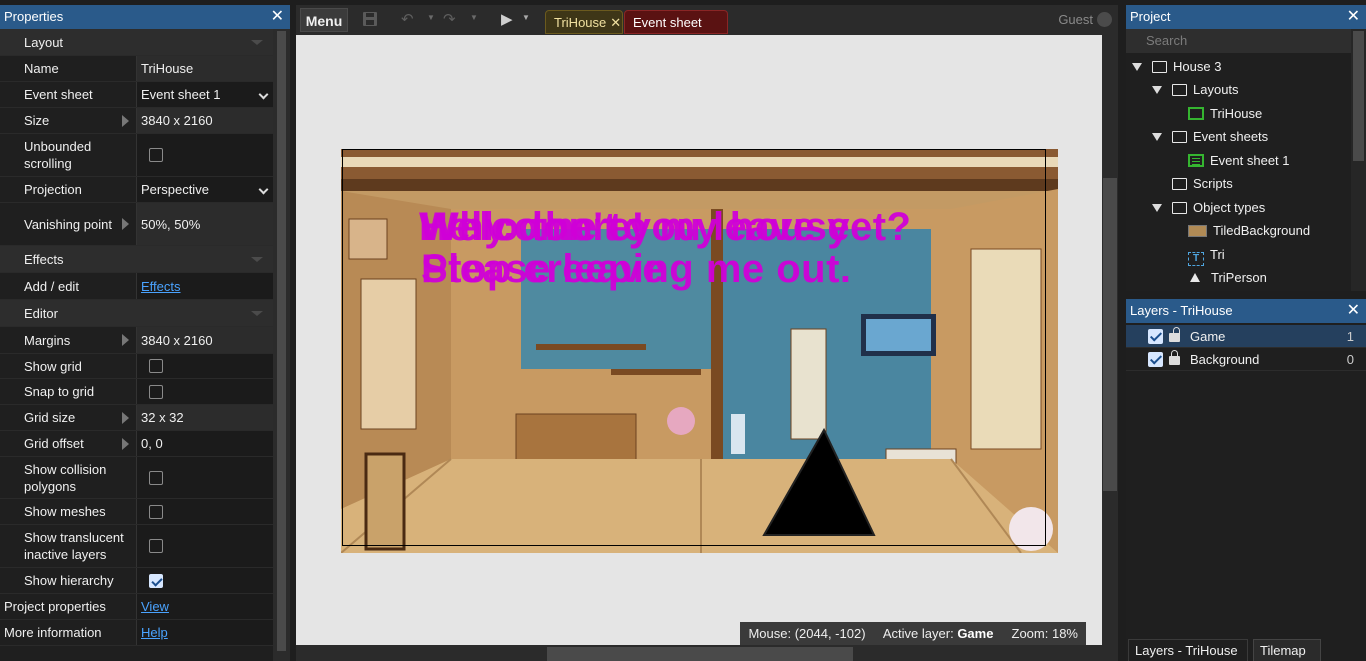 The height and width of the screenshot is (661, 1366). I want to click on name-input: TriHouse, so click(205, 68).